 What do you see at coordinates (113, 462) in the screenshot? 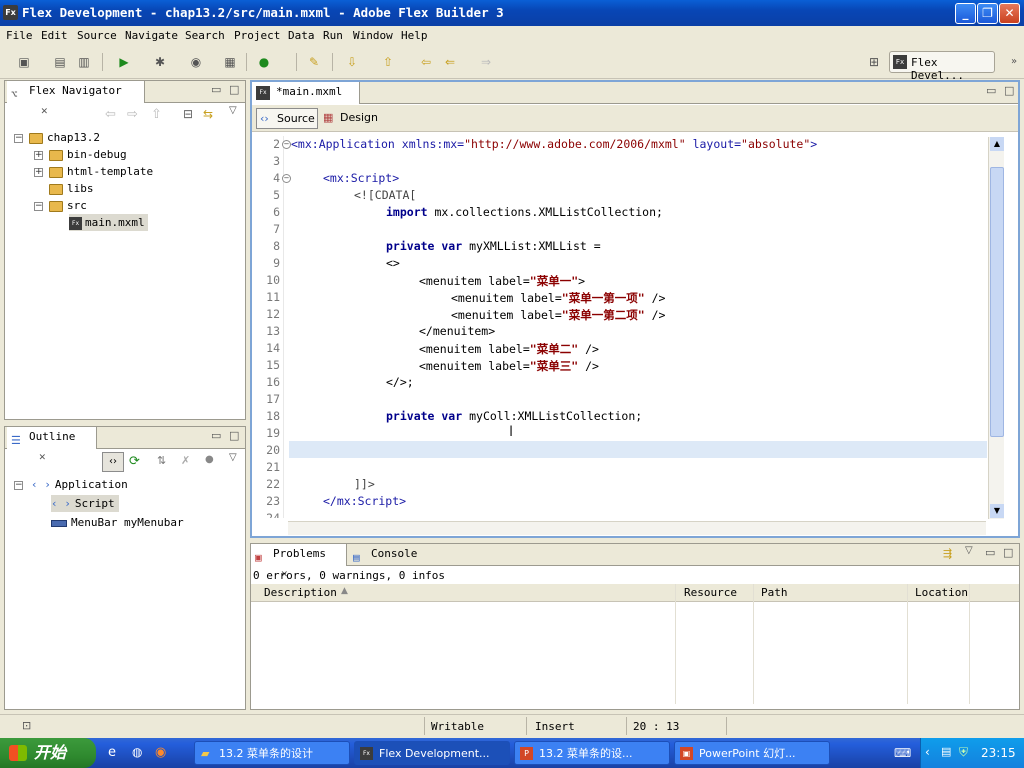
I see `show-source-icon: ‹›` at bounding box center [113, 462].